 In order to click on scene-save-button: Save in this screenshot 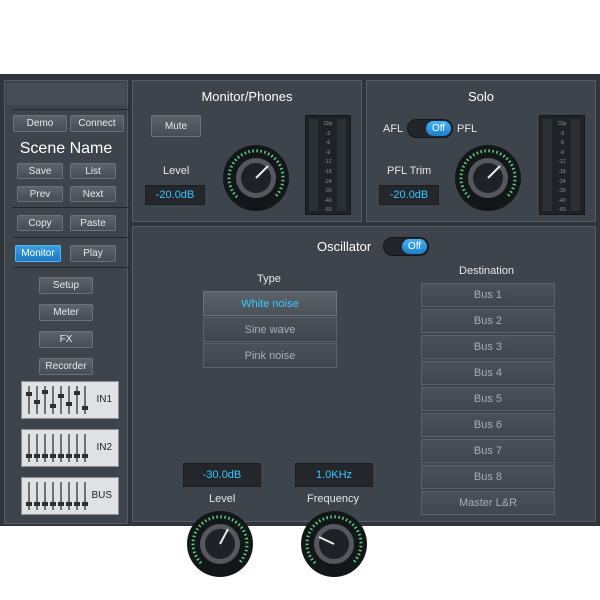, I will do `click(40, 171)`.